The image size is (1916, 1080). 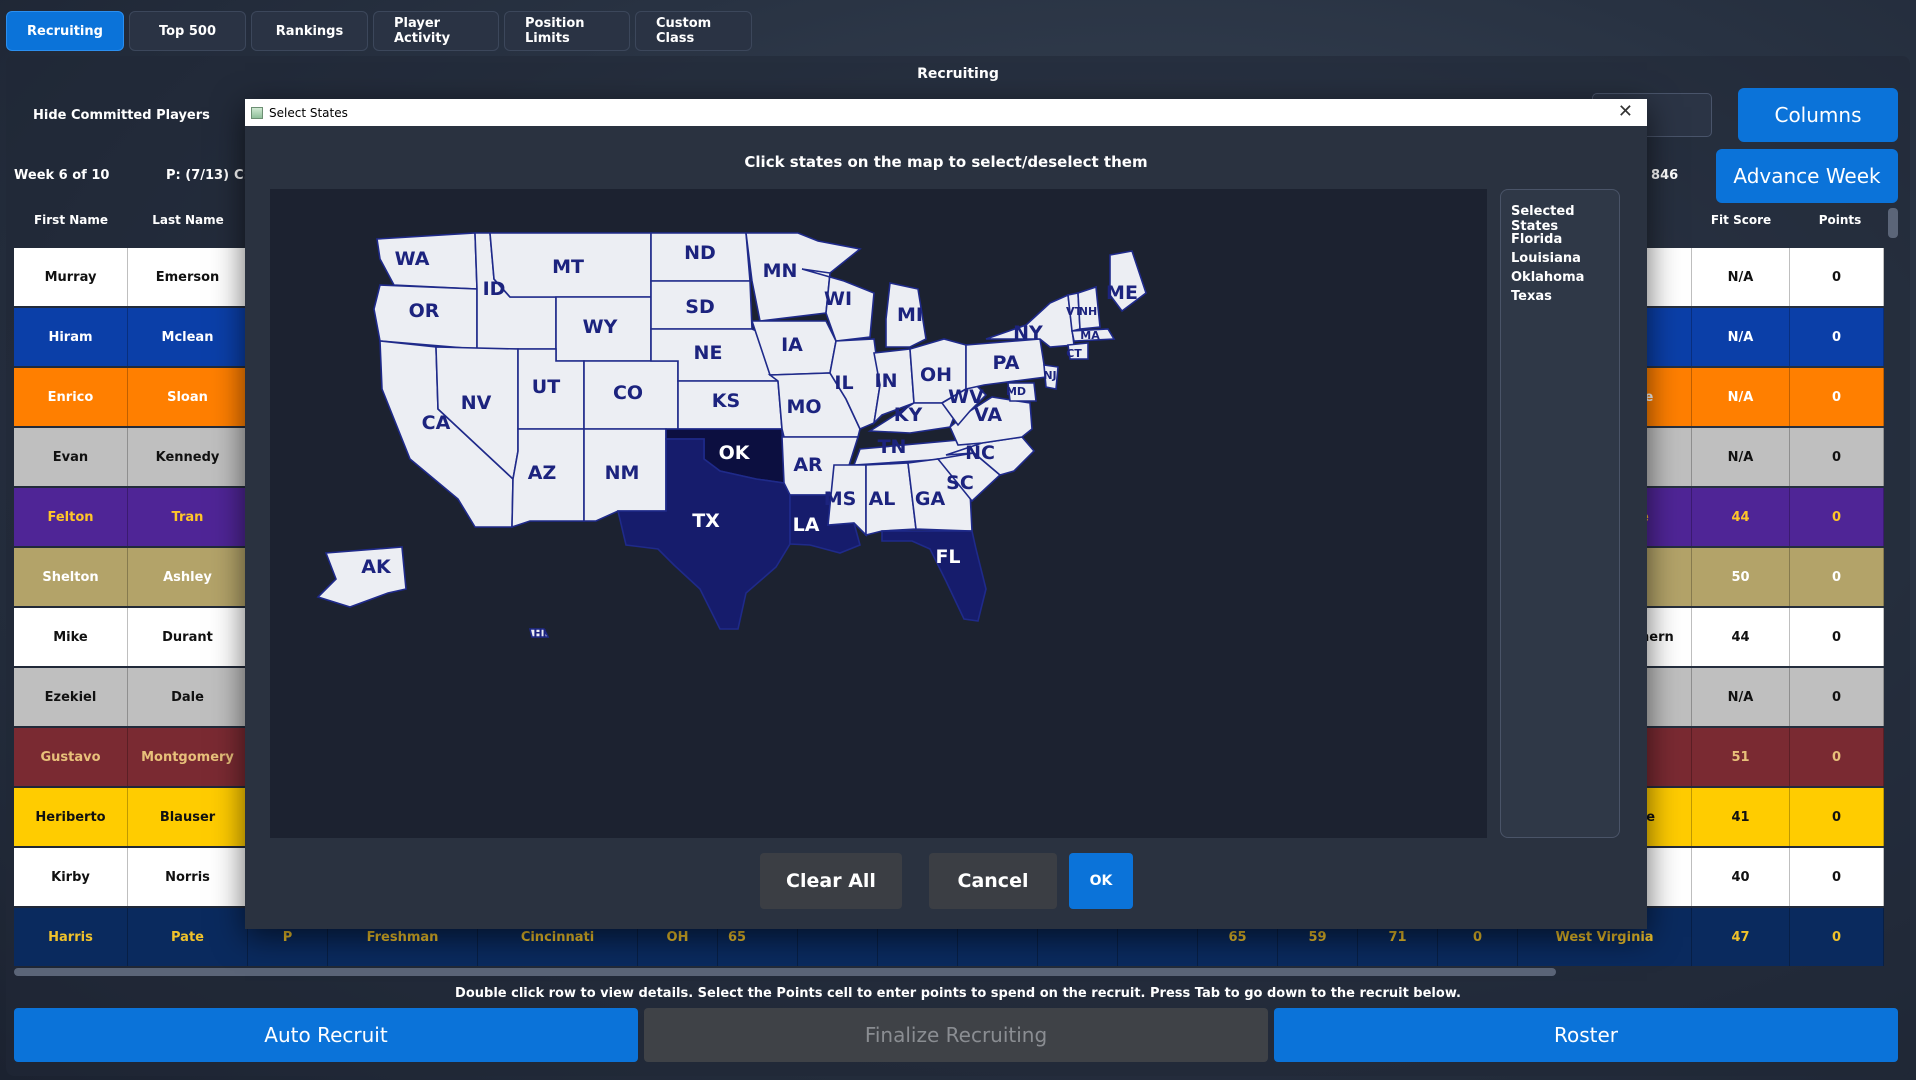 I want to click on cell-last-name: Emerson, so click(x=188, y=277).